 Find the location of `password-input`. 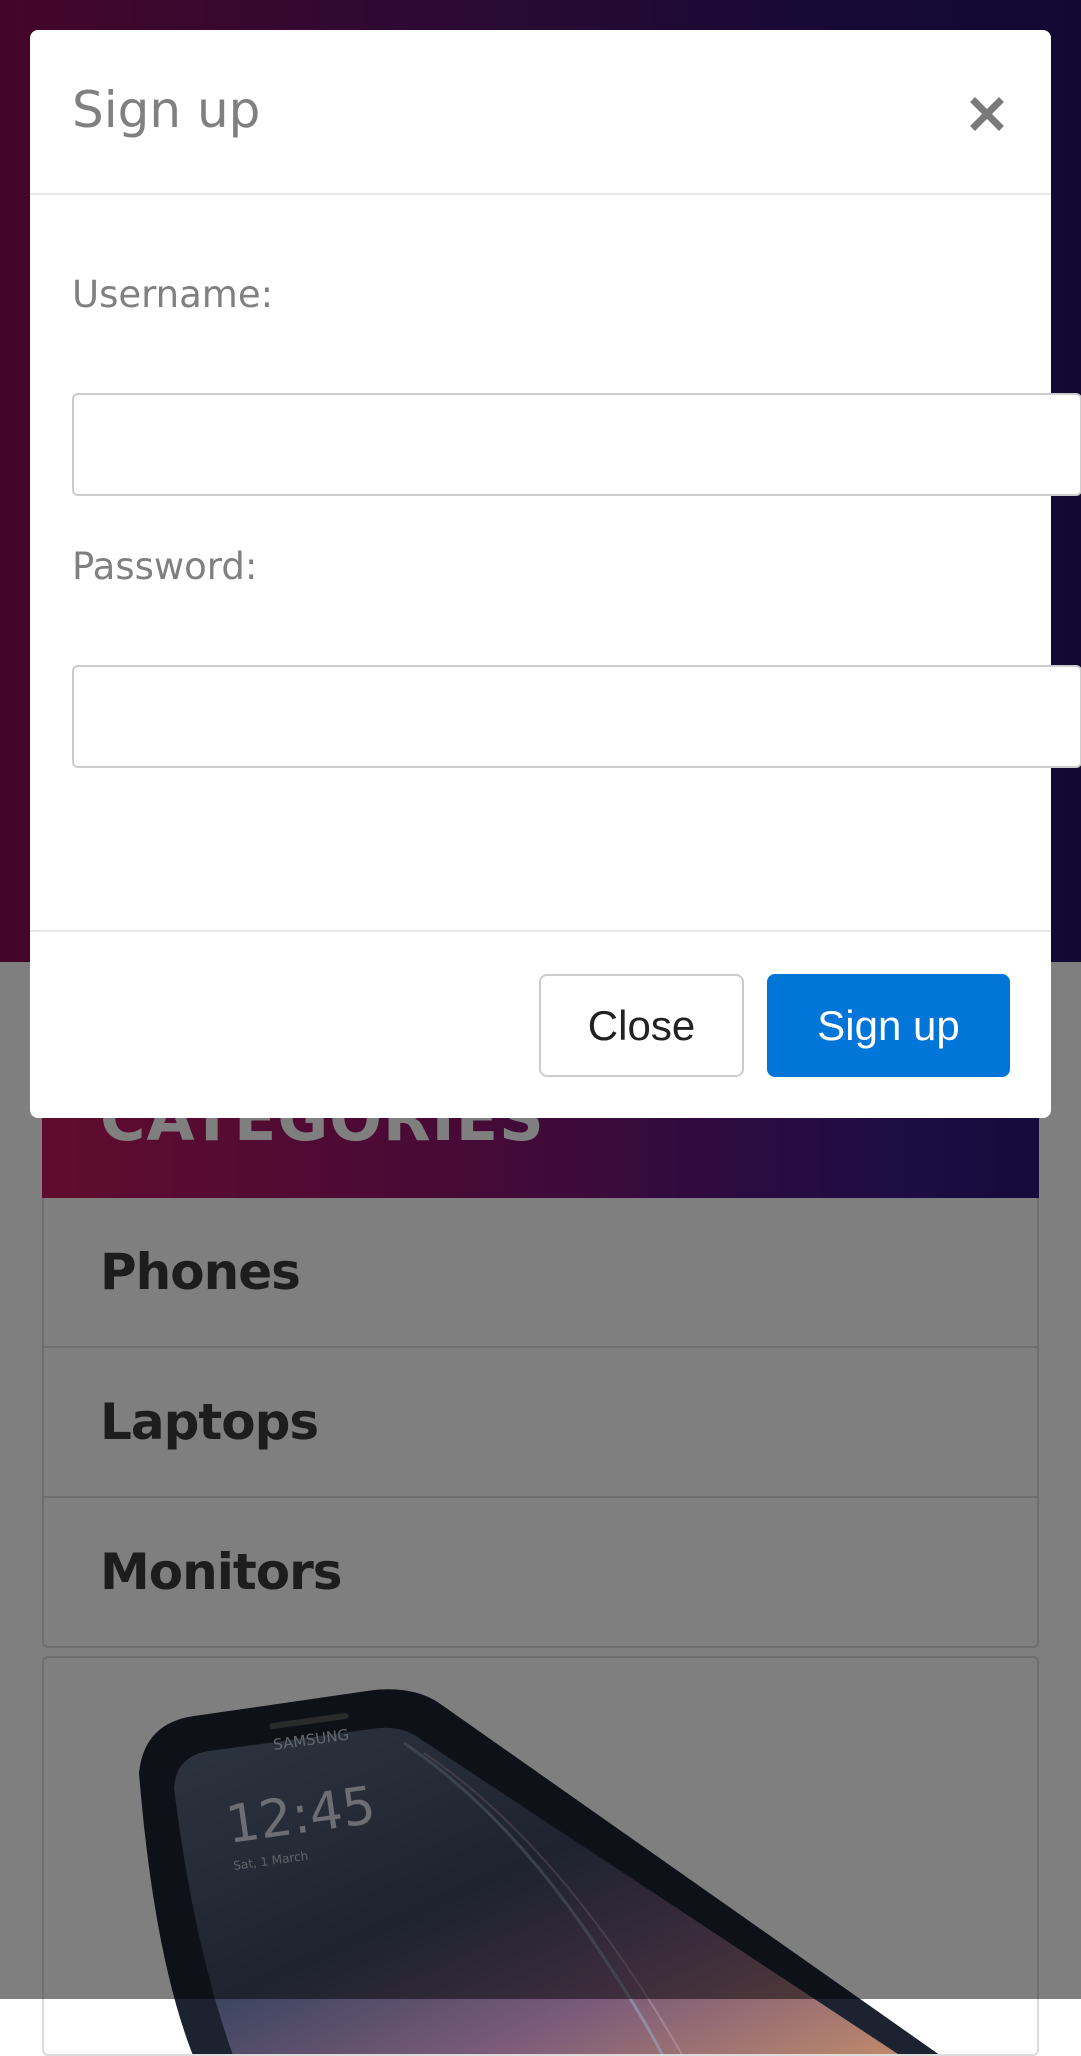

password-input is located at coordinates (576, 716).